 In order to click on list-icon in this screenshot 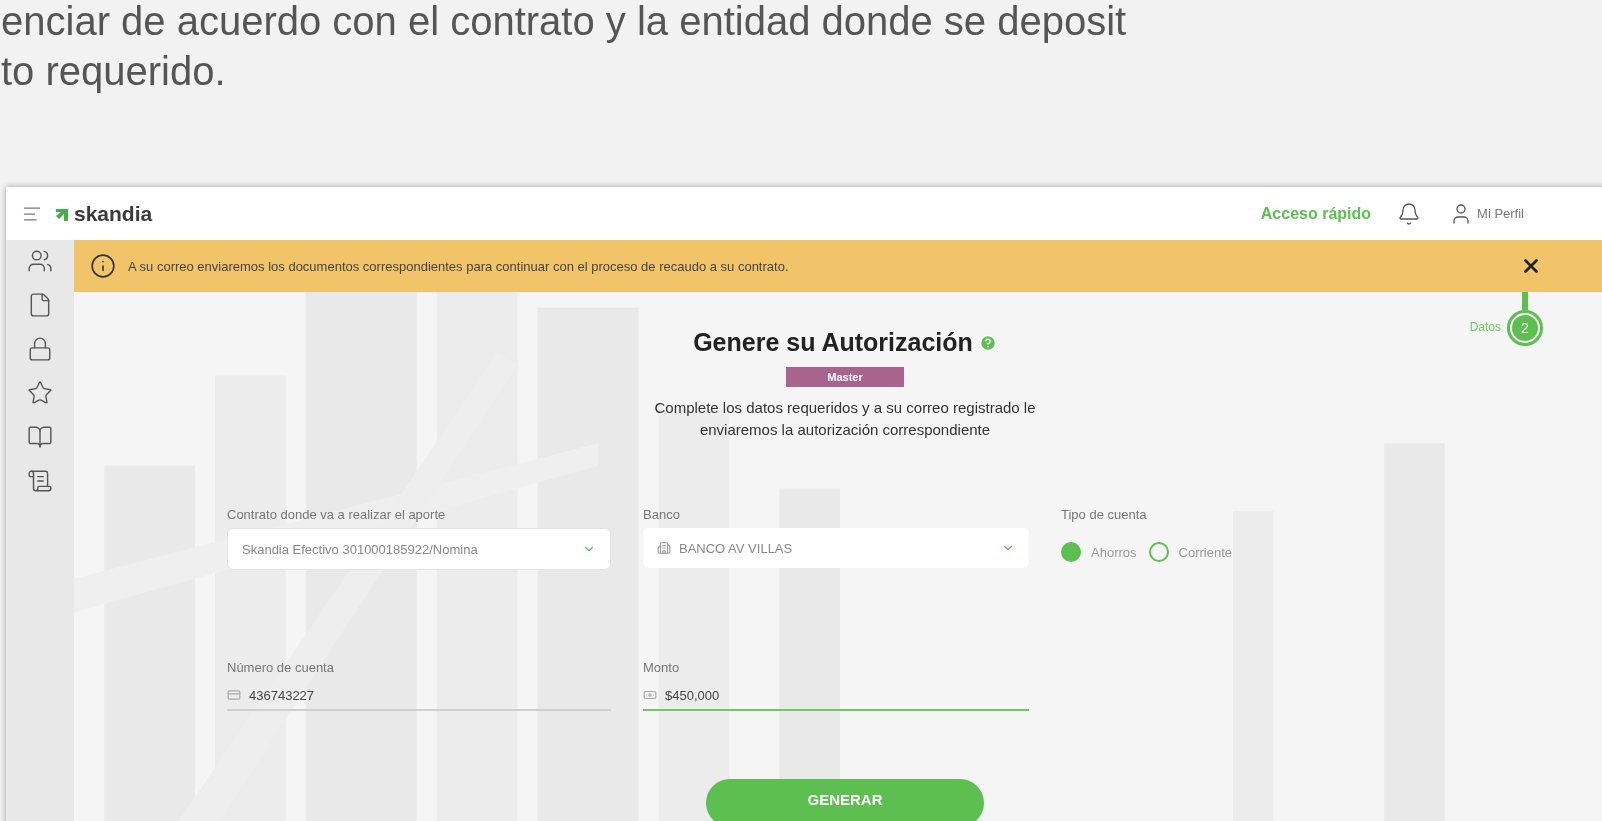, I will do `click(40, 481)`.